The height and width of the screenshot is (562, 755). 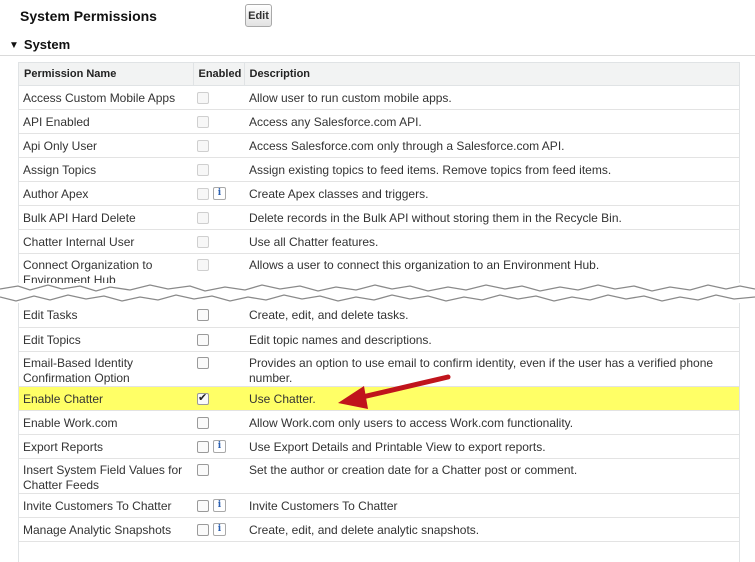 I want to click on page-title: System Permissions, so click(x=88, y=16).